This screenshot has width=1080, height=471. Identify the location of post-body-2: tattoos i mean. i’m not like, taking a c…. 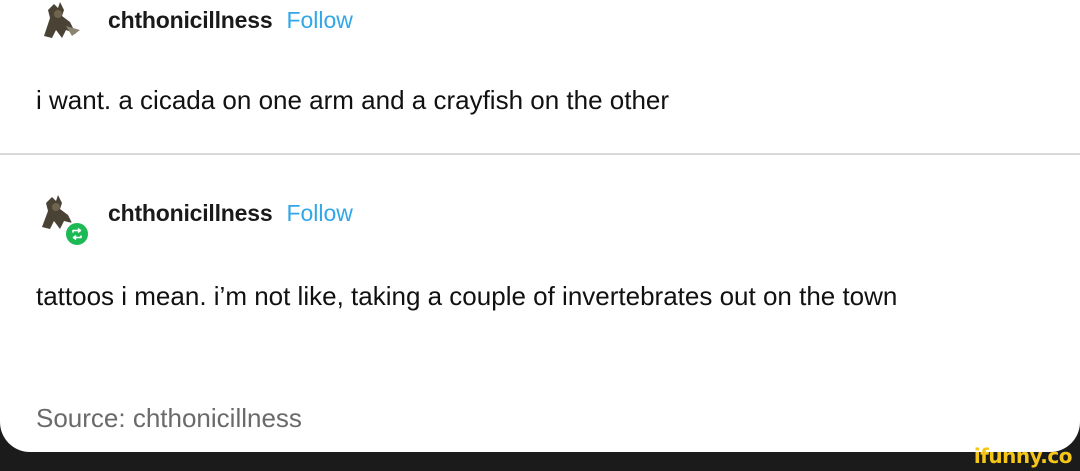
(467, 296).